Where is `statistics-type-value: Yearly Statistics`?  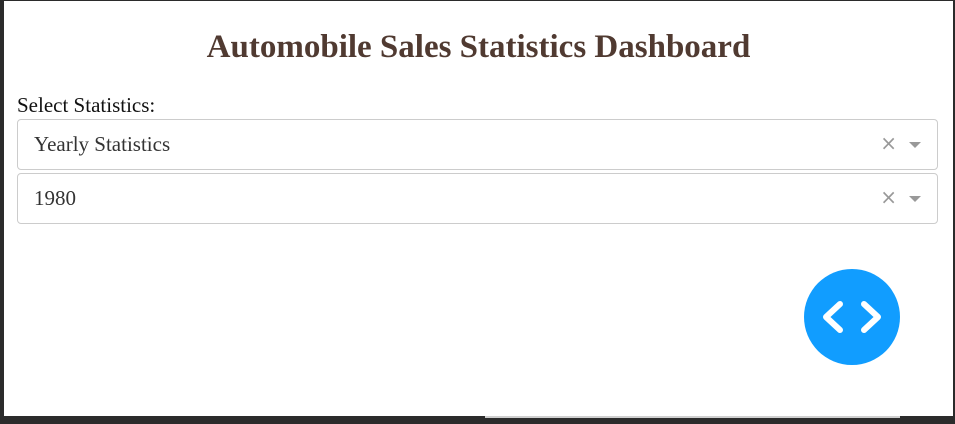
statistics-type-value: Yearly Statistics is located at coordinates (102, 144).